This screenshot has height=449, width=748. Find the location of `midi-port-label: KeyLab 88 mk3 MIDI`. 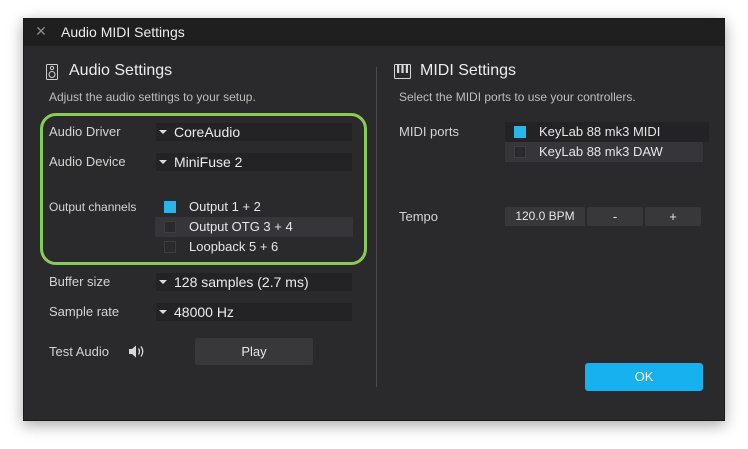

midi-port-label: KeyLab 88 mk3 MIDI is located at coordinates (600, 131).